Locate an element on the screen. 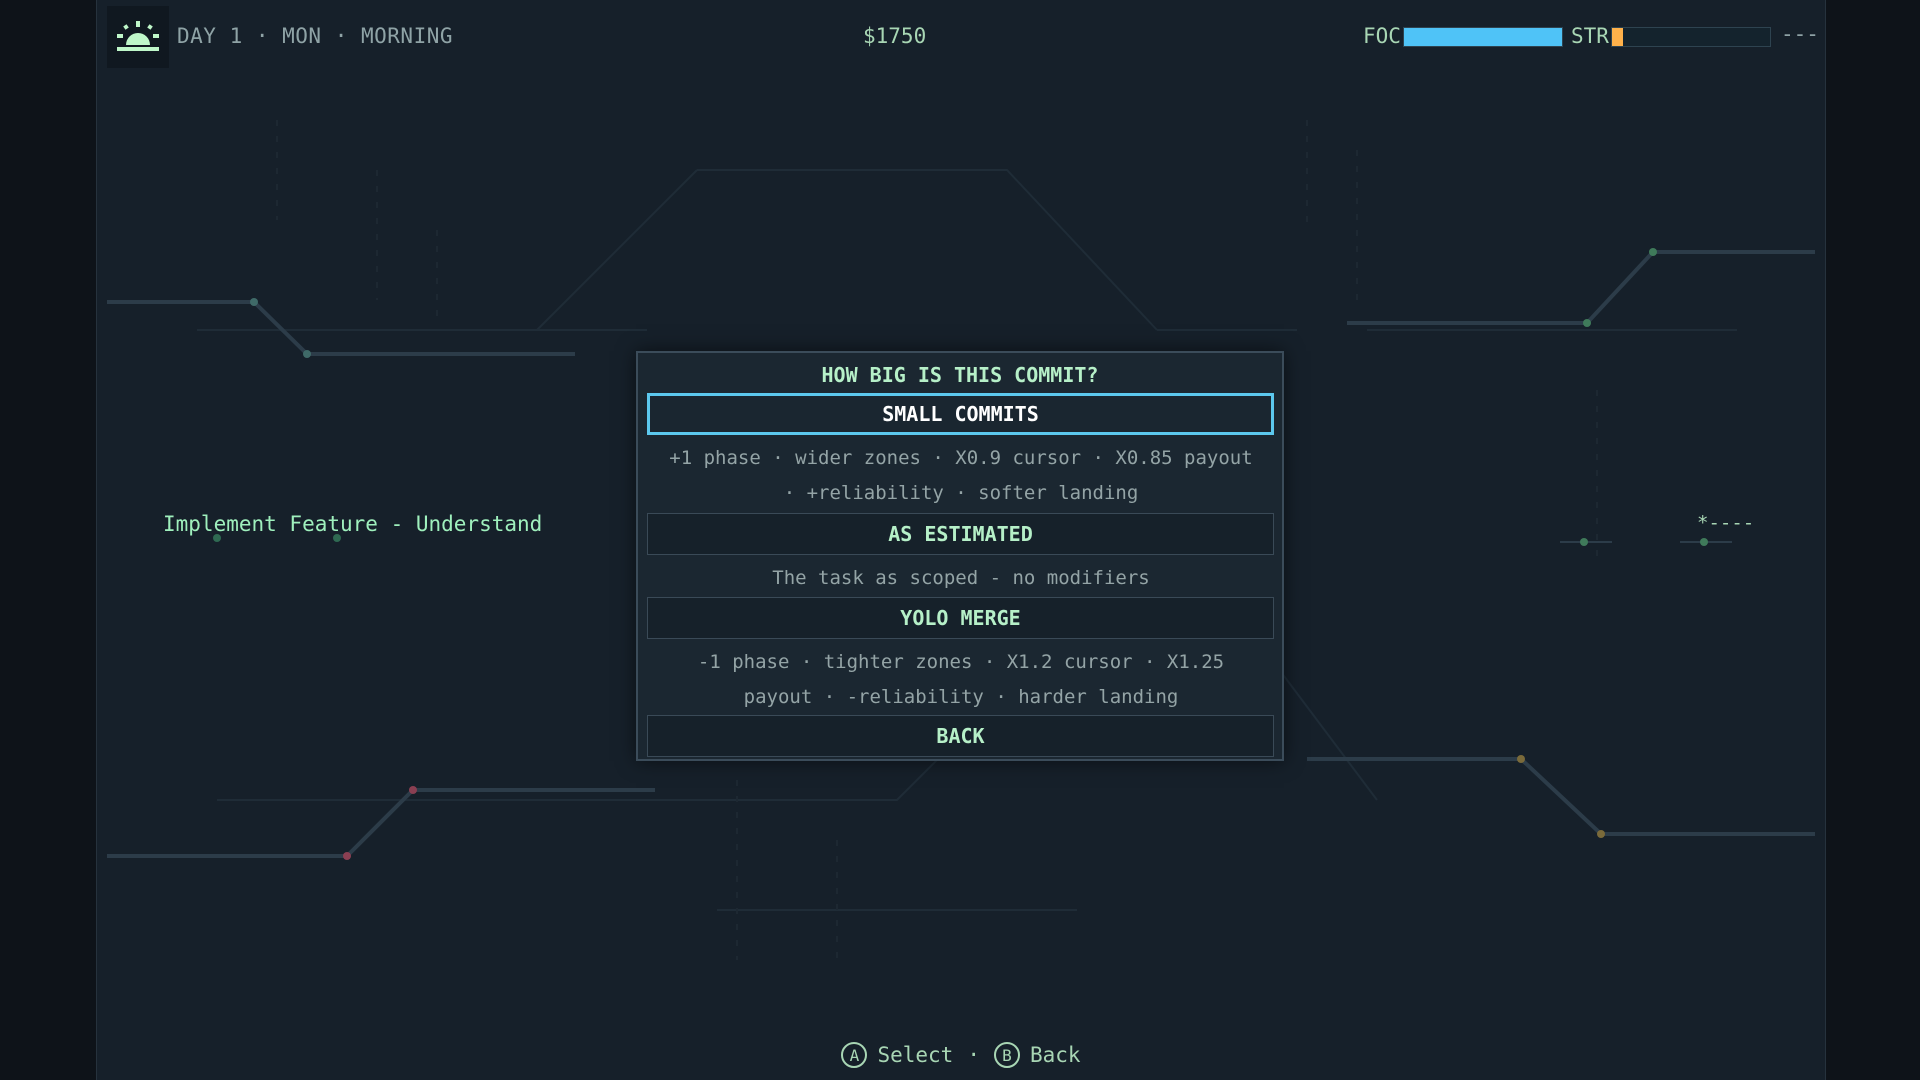 The image size is (1920, 1080). focus-meter-fill is located at coordinates (1483, 37).